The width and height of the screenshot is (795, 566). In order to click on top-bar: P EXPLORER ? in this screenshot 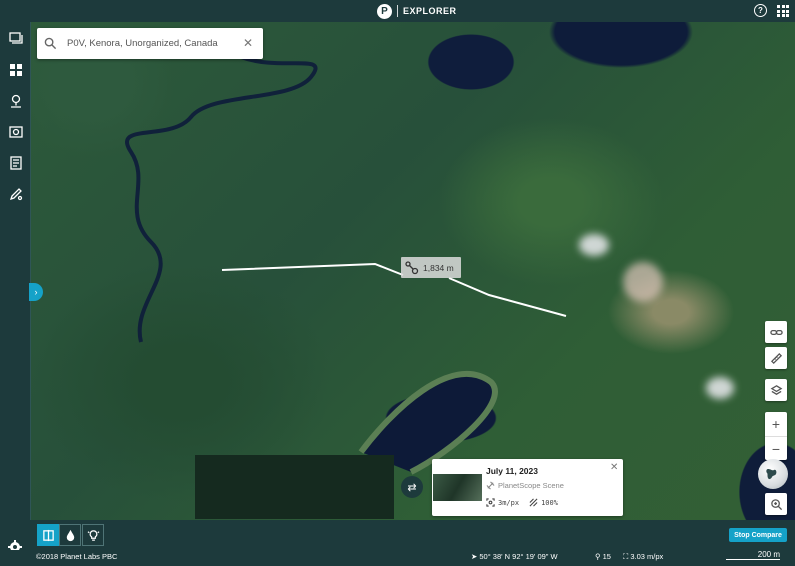, I will do `click(397, 11)`.